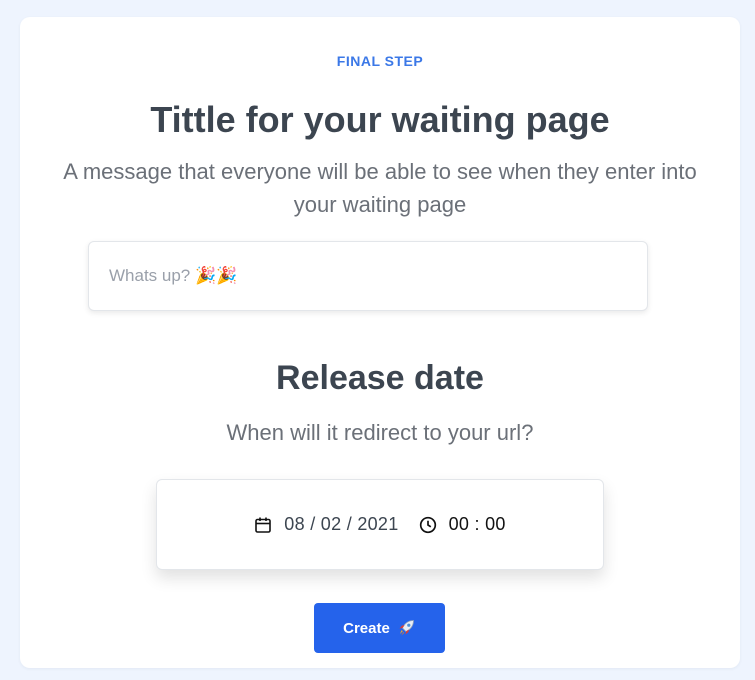  What do you see at coordinates (477, 524) in the screenshot?
I see `time-value: 00` at bounding box center [477, 524].